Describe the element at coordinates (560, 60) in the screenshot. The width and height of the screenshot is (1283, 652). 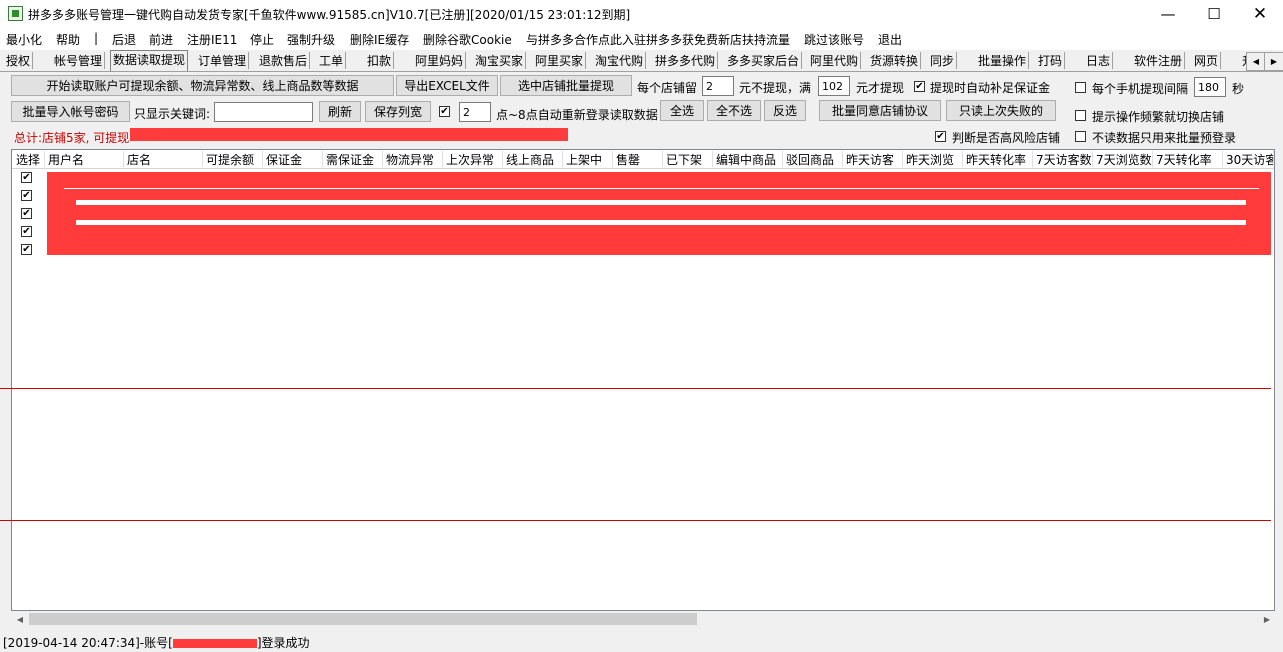
I see `tab-ali-buyer: 阿里买家` at that location.